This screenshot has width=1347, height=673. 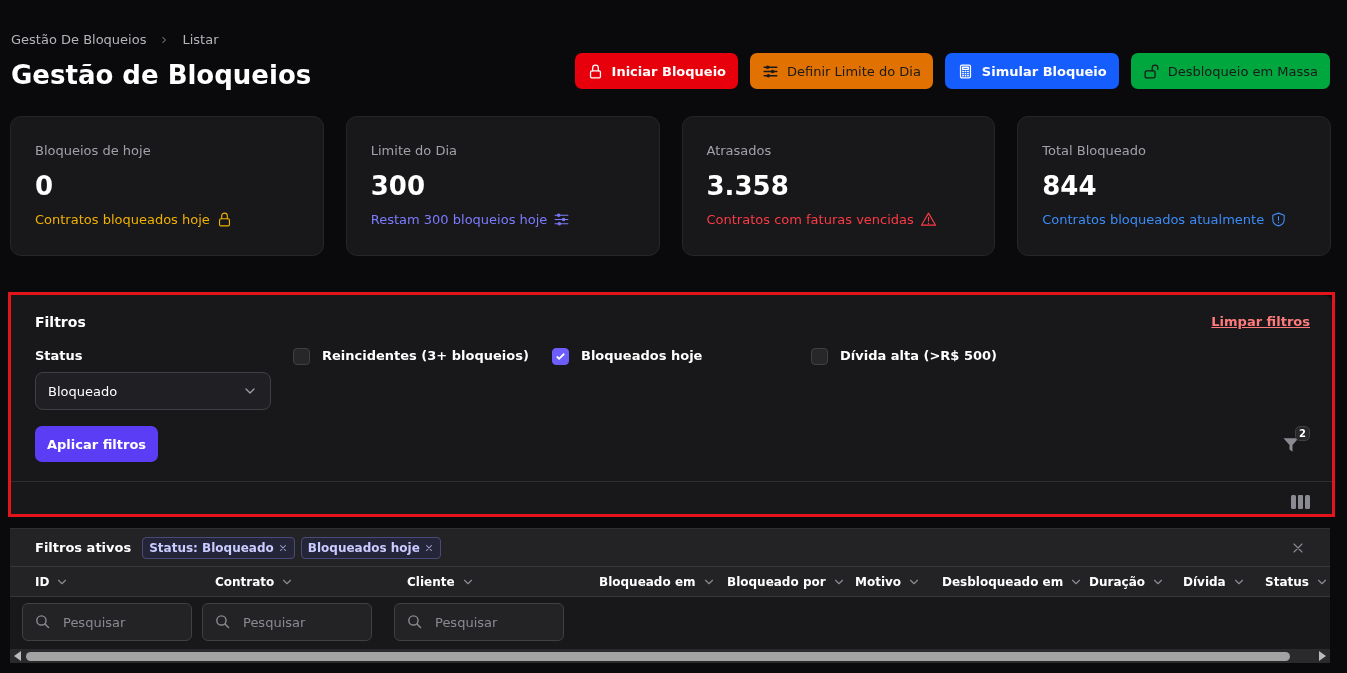 What do you see at coordinates (93, 150) in the screenshot?
I see `stat-label: Bloqueios de hoje` at bounding box center [93, 150].